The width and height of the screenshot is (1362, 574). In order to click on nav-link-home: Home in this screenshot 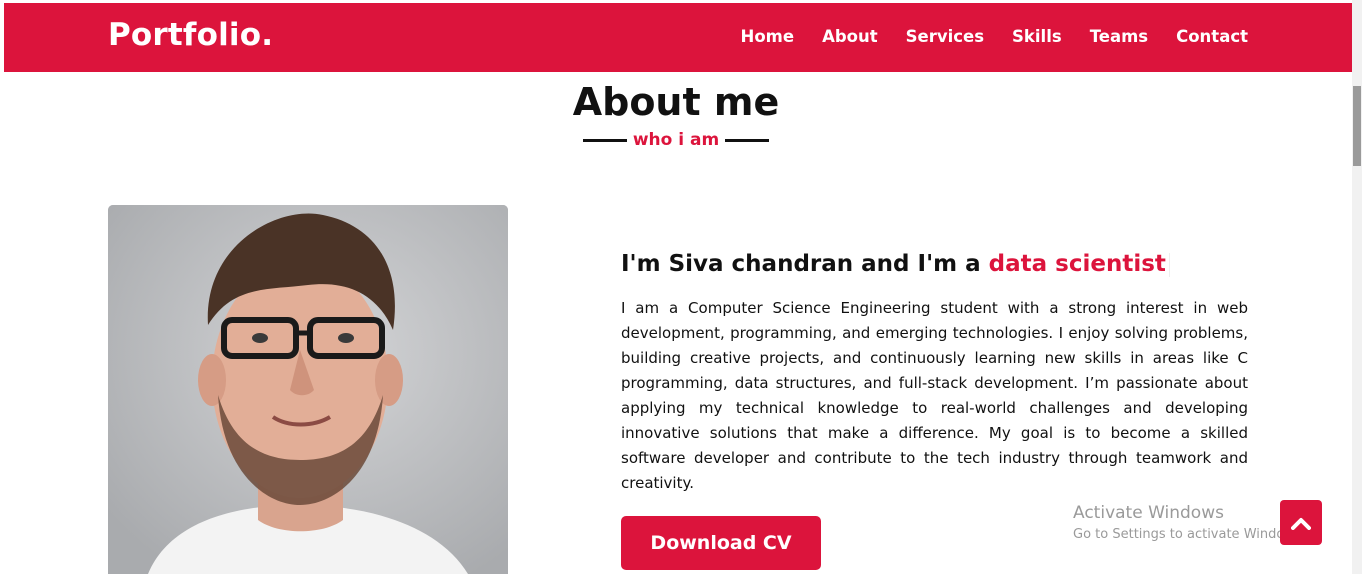, I will do `click(768, 36)`.